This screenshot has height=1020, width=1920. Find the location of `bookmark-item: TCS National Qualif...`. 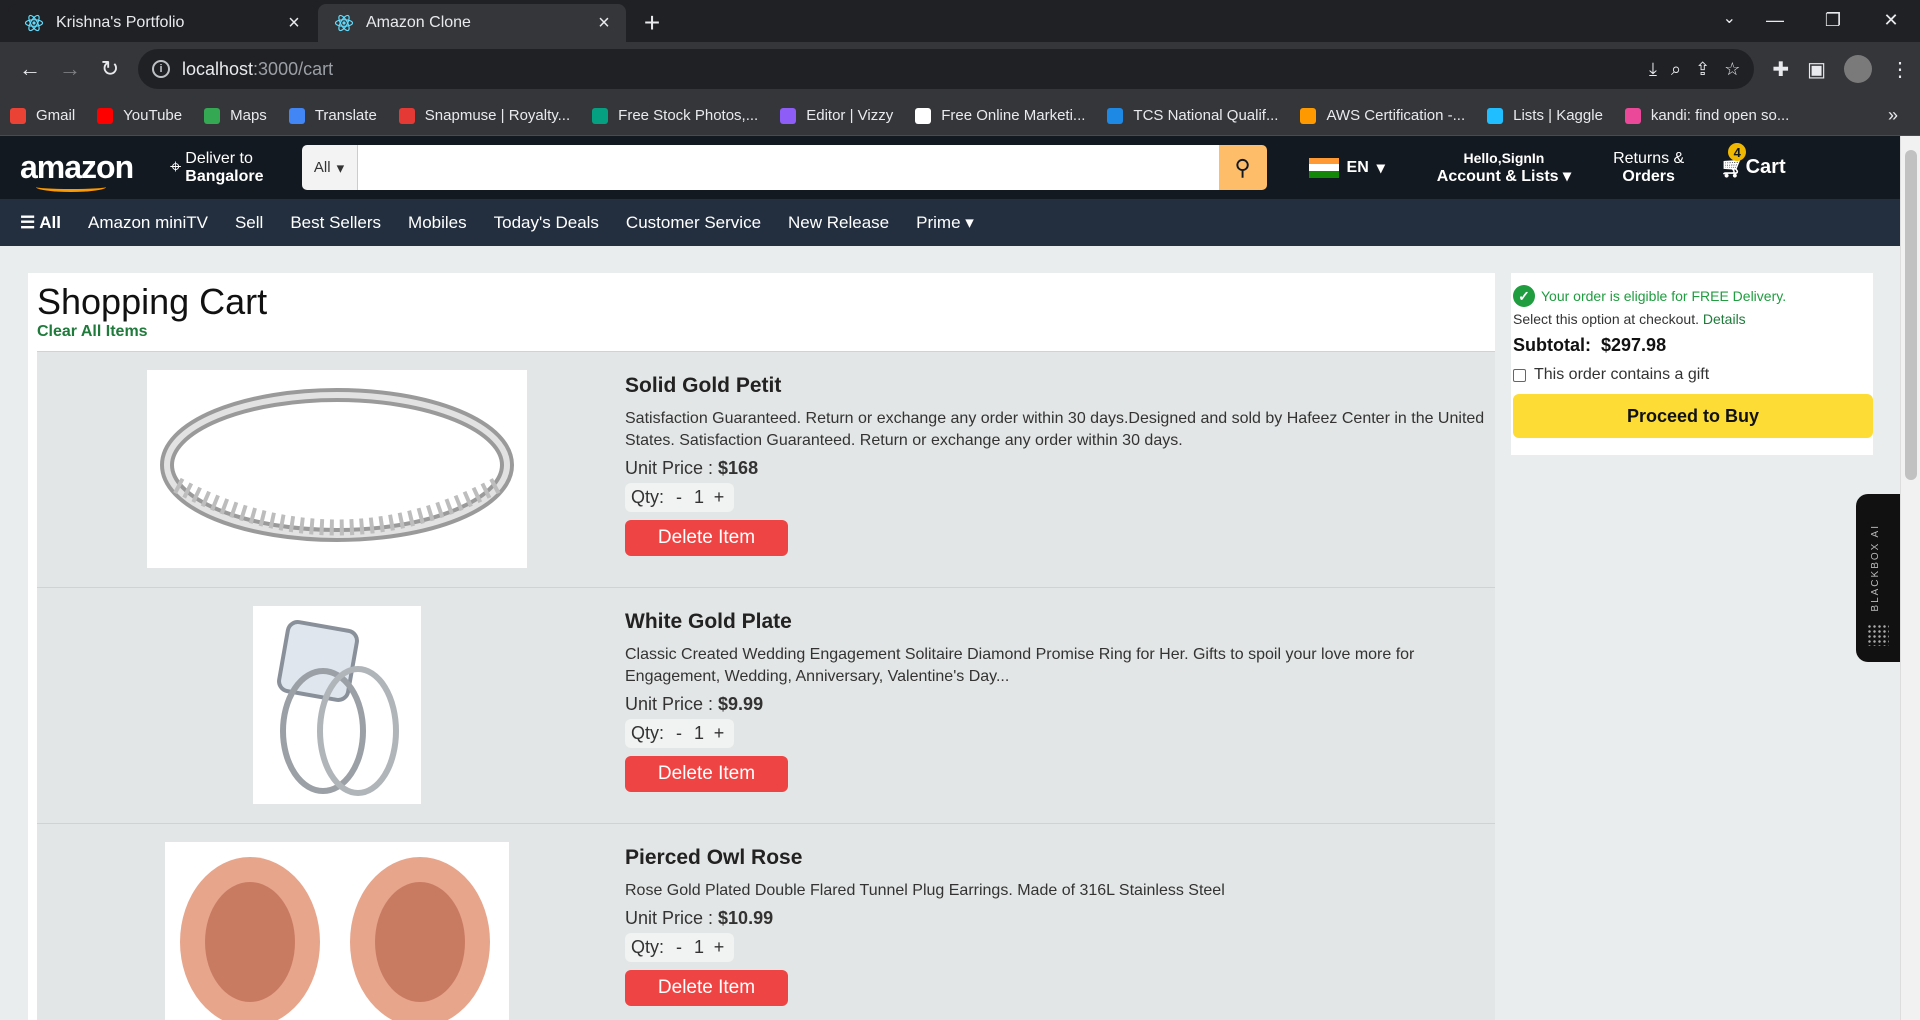

bookmark-item: TCS National Qualif... is located at coordinates (1192, 115).